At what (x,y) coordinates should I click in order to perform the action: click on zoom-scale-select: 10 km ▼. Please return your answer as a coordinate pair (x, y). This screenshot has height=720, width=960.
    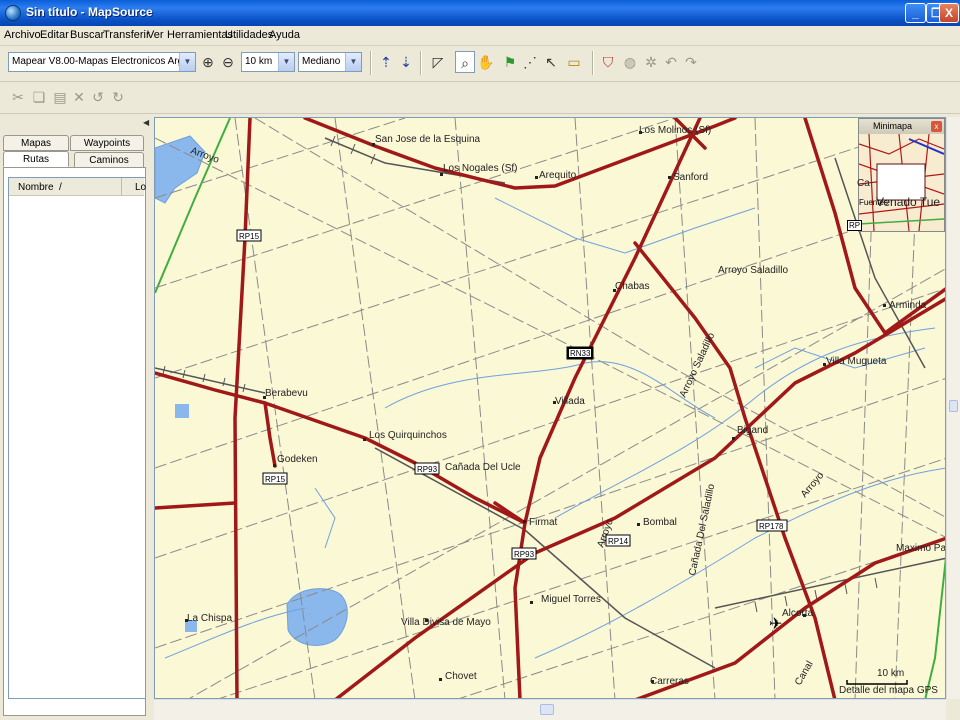
    Looking at the image, I should click on (268, 62).